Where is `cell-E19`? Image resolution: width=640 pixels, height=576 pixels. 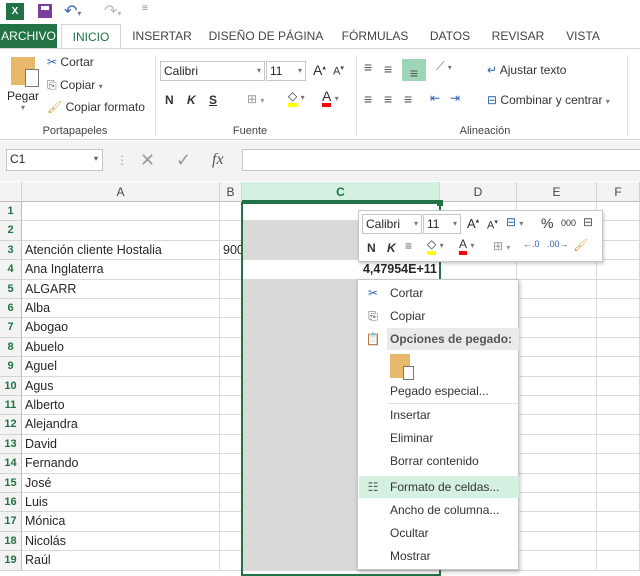
cell-E19 is located at coordinates (557, 561).